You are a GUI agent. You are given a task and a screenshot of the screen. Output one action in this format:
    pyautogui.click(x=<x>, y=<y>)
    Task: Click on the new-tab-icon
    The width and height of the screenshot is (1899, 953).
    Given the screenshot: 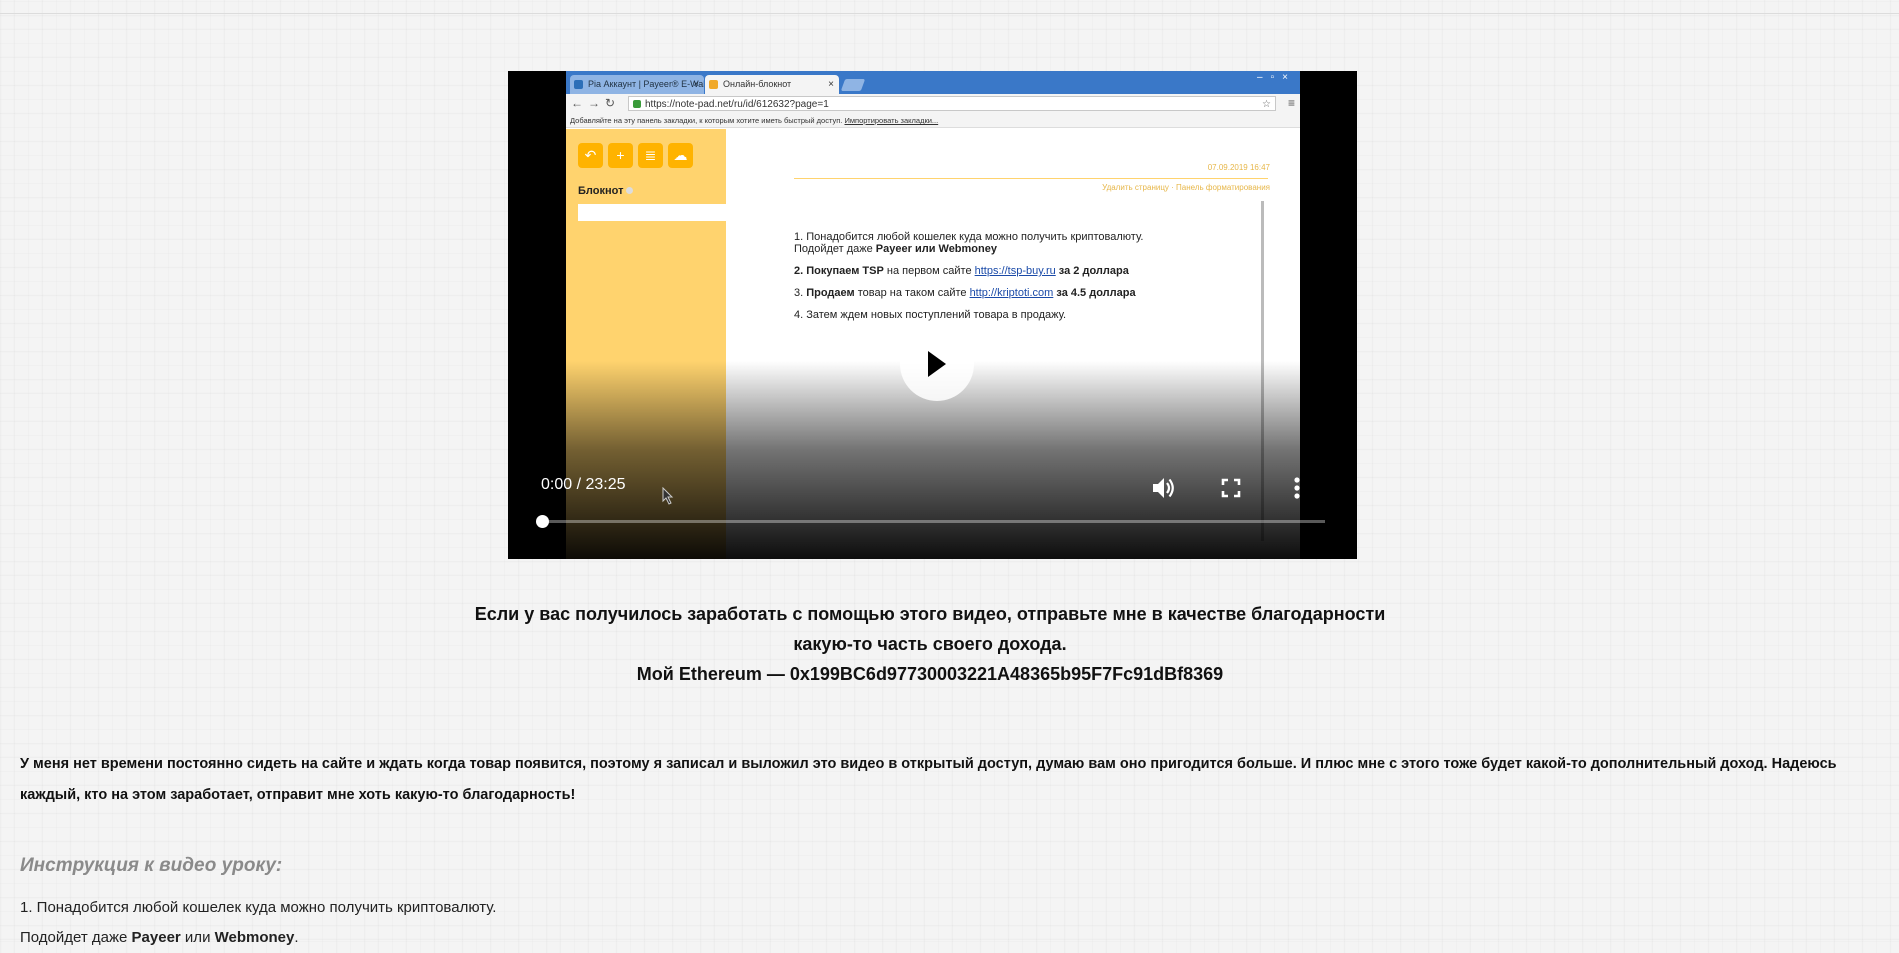 What is the action you would take?
    pyautogui.click(x=853, y=85)
    